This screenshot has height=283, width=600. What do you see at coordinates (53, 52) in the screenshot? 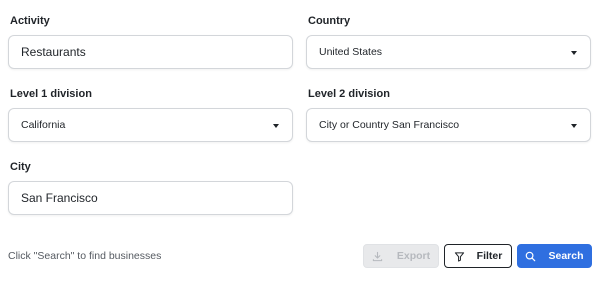
I see `activity-value: Restaurants` at bounding box center [53, 52].